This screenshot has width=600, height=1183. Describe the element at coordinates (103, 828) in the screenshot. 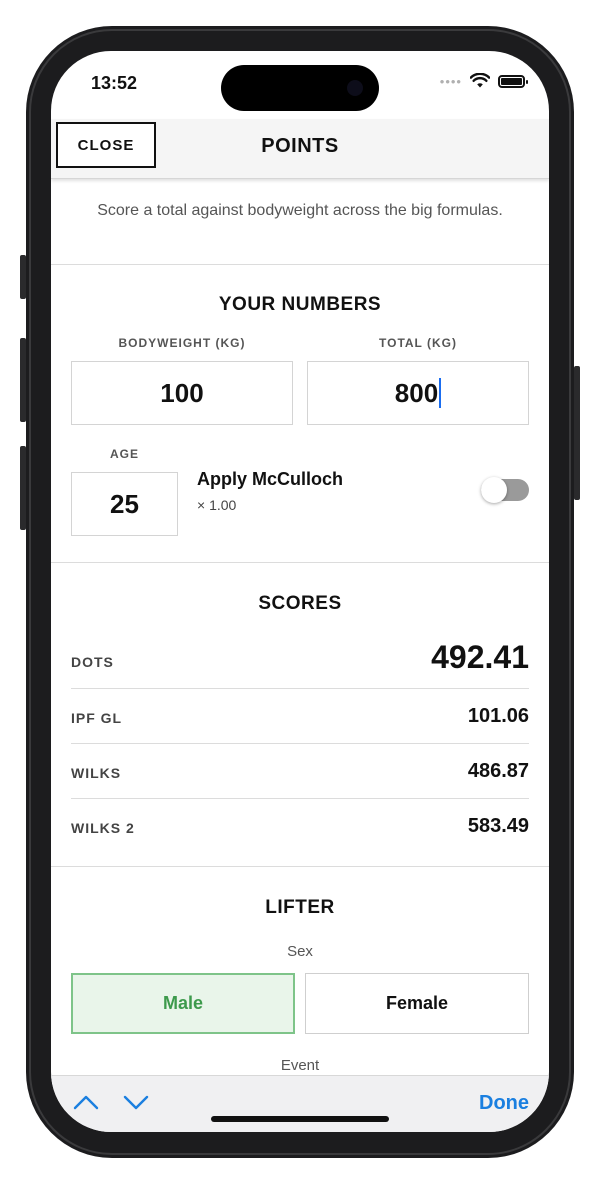

I see `score-name: WILKS 2` at that location.